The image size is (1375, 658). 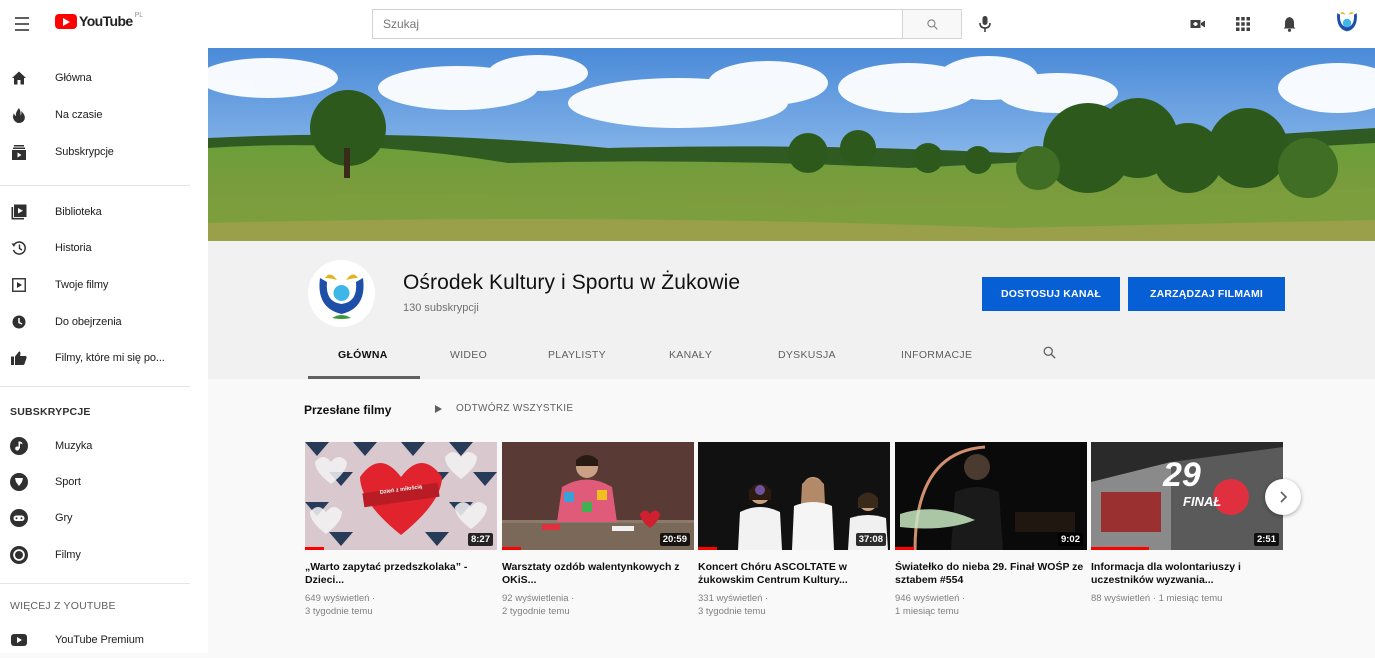 I want to click on sidebar-item-library: Biblioteka, so click(x=104, y=212).